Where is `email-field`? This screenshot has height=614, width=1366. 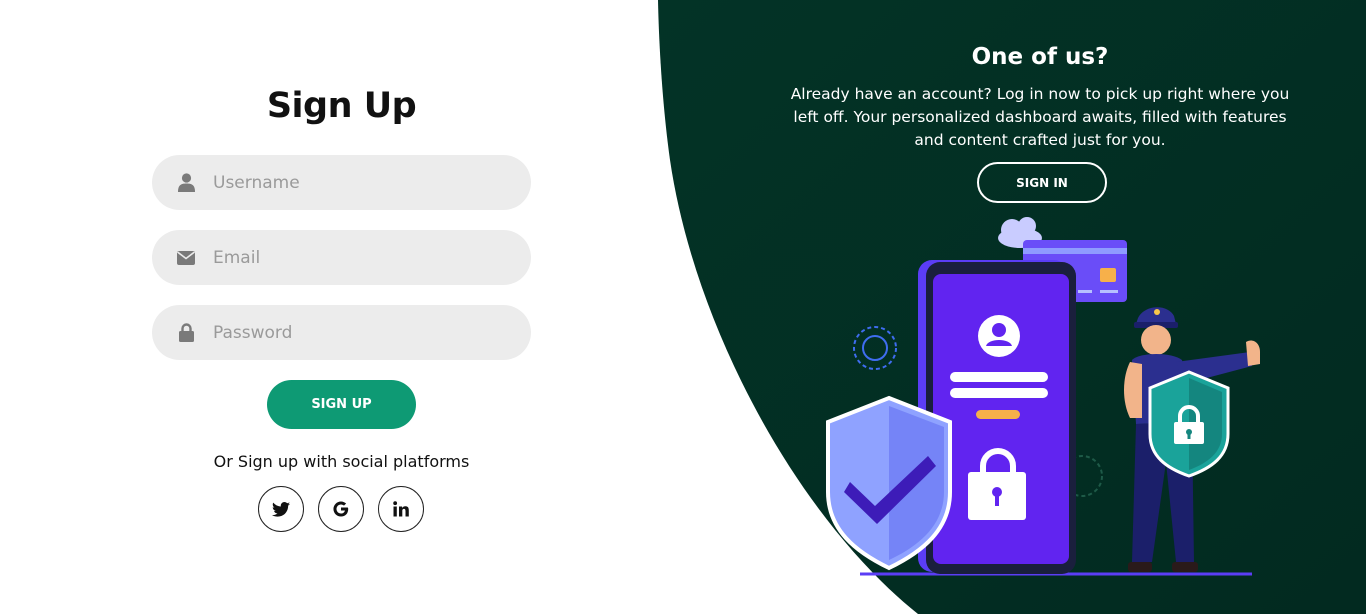 email-field is located at coordinates (341, 257).